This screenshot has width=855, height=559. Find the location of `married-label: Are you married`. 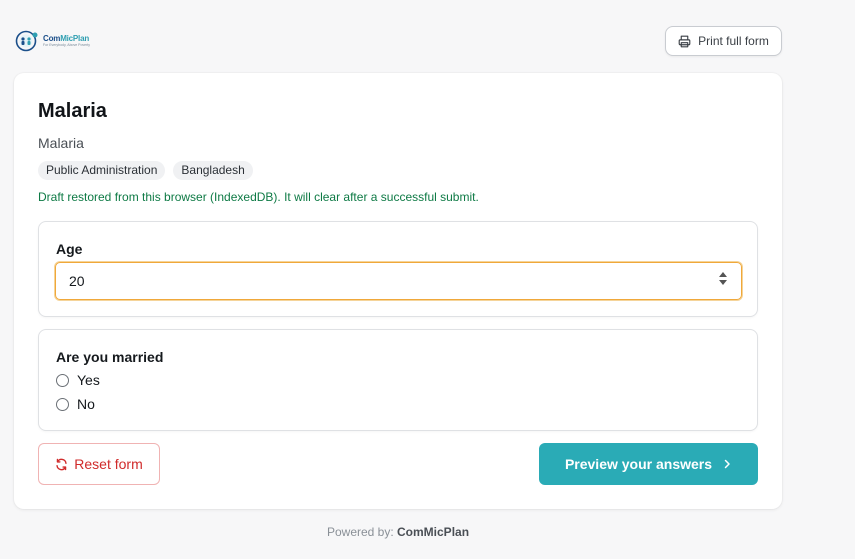

married-label: Are you married is located at coordinates (110, 357).